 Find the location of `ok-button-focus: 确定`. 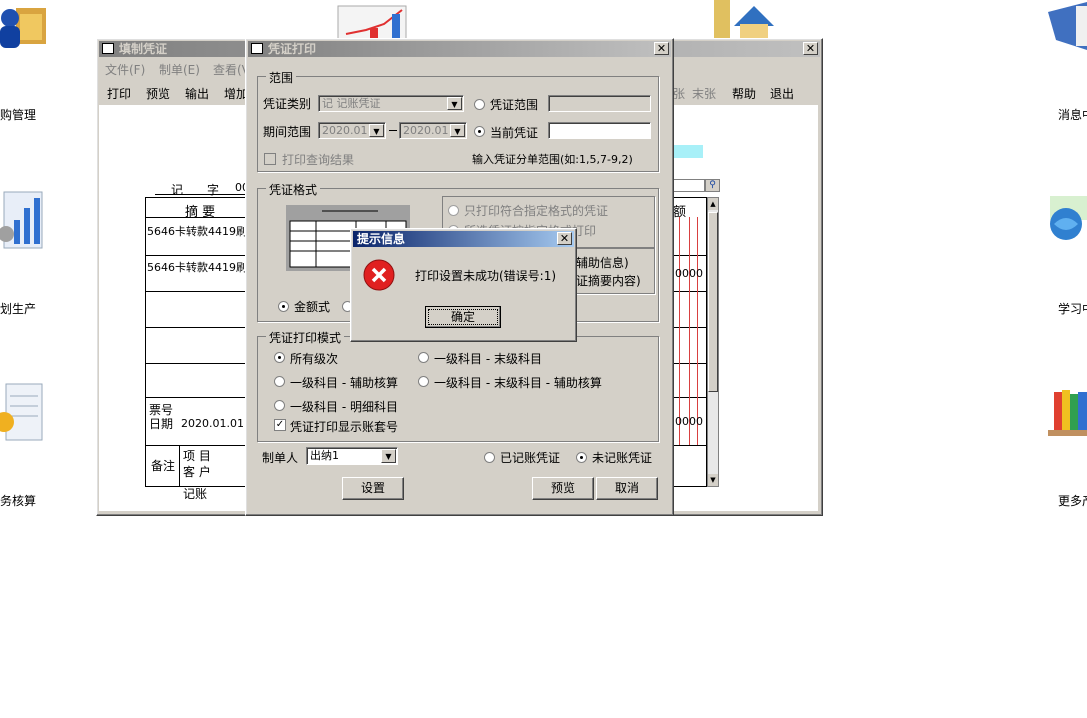

ok-button-focus: 确定 is located at coordinates (463, 317).